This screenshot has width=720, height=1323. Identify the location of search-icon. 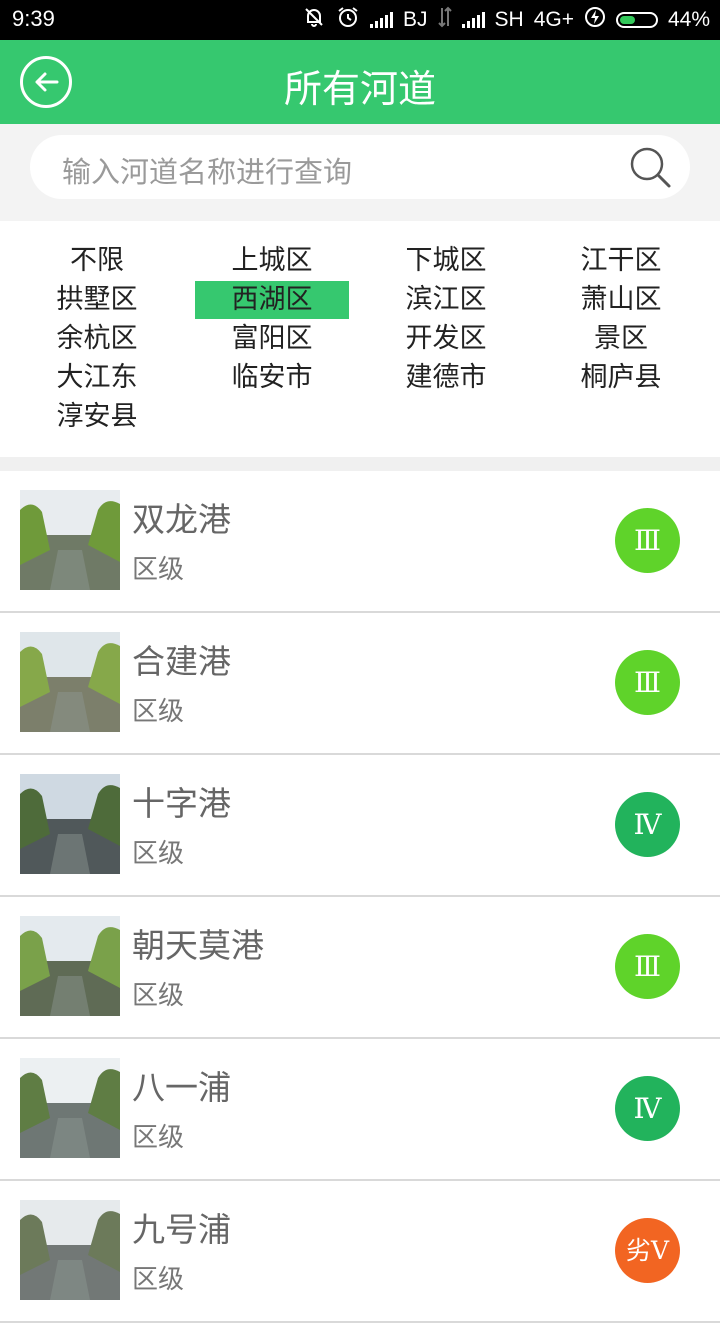
(650, 169).